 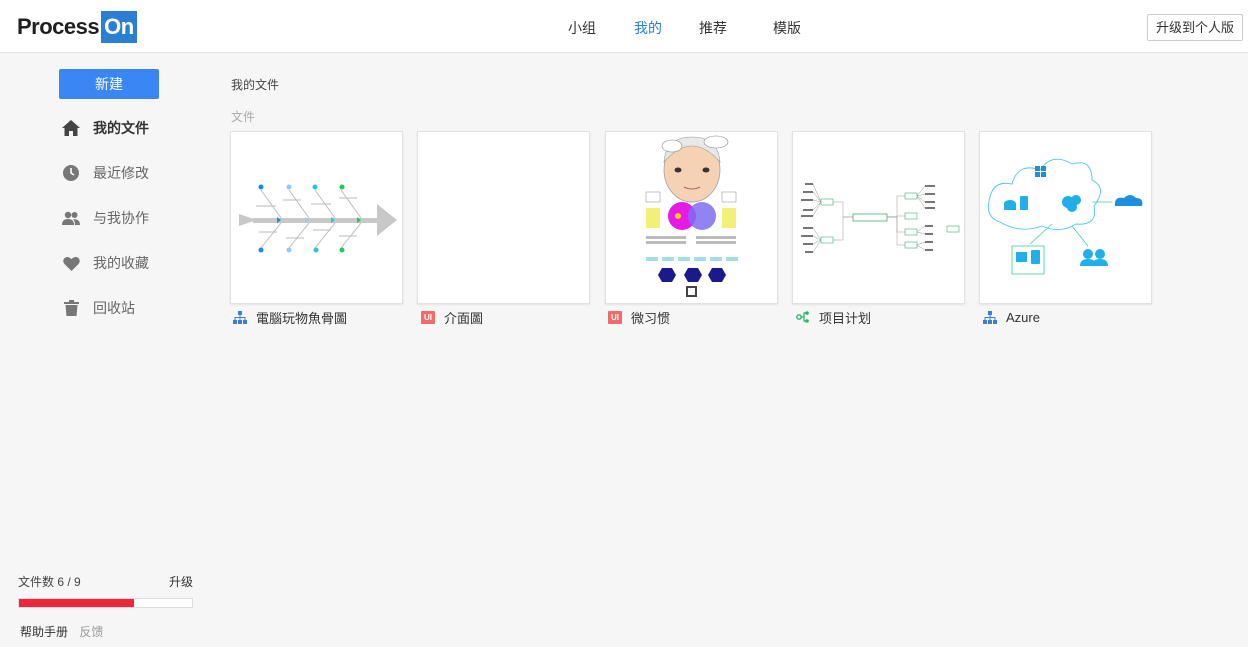 I want to click on file-label-project-plan: 项目计划, so click(x=833, y=317).